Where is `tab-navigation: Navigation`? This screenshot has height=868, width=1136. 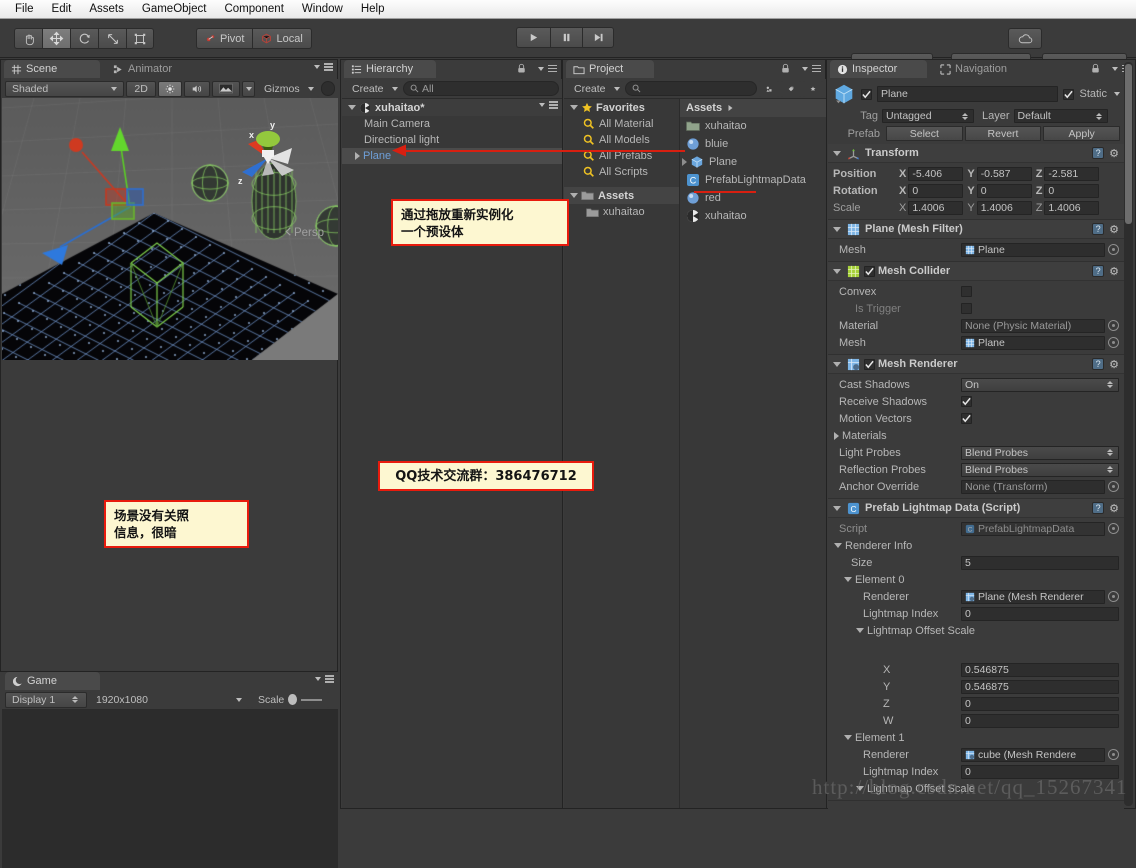 tab-navigation: Navigation is located at coordinates (985, 69).